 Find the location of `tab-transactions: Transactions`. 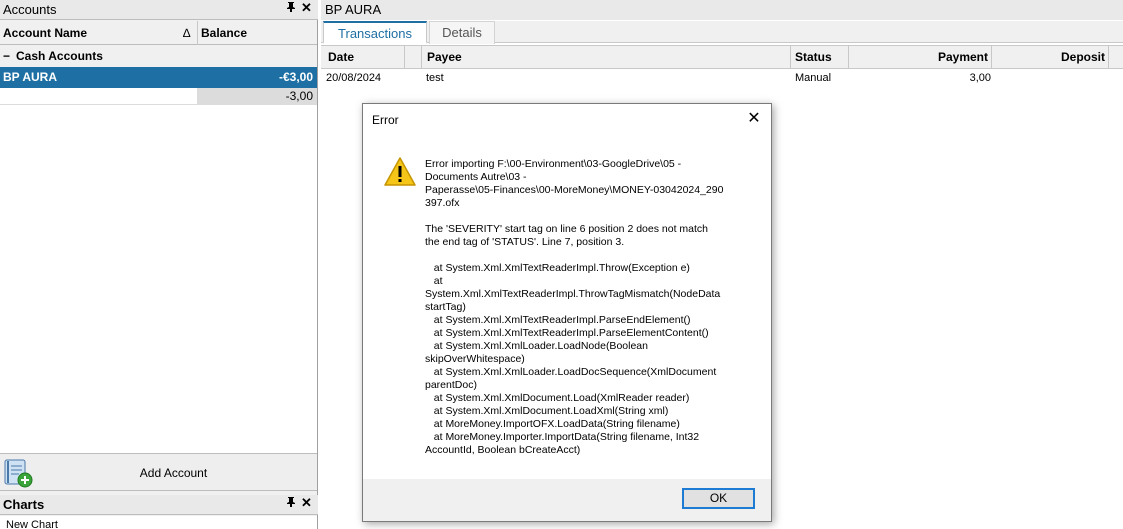

tab-transactions: Transactions is located at coordinates (375, 32).